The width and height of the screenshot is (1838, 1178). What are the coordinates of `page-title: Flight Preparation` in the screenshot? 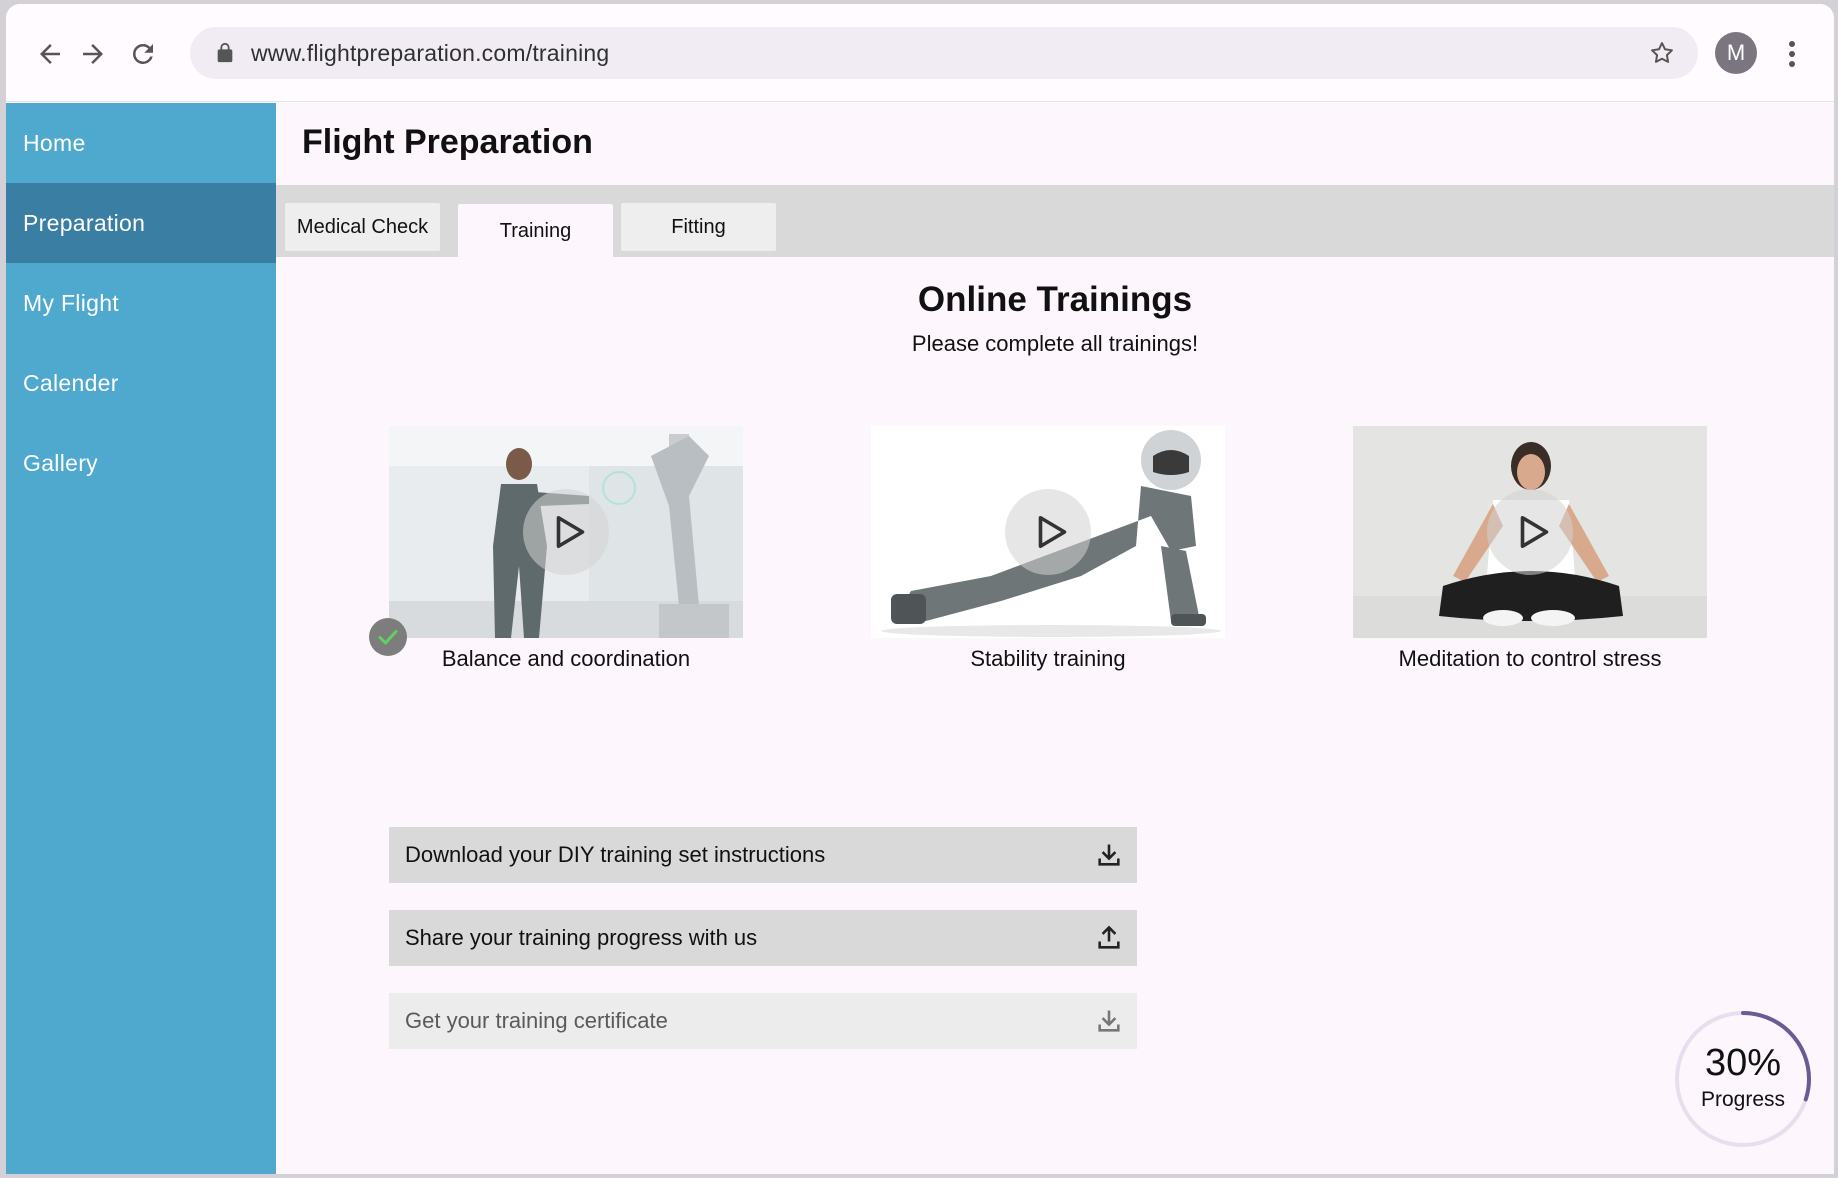 It's located at (447, 142).